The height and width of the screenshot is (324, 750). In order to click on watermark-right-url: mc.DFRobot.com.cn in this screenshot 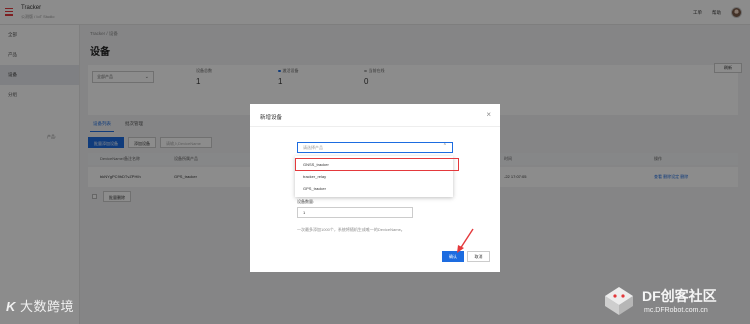, I will do `click(676, 310)`.